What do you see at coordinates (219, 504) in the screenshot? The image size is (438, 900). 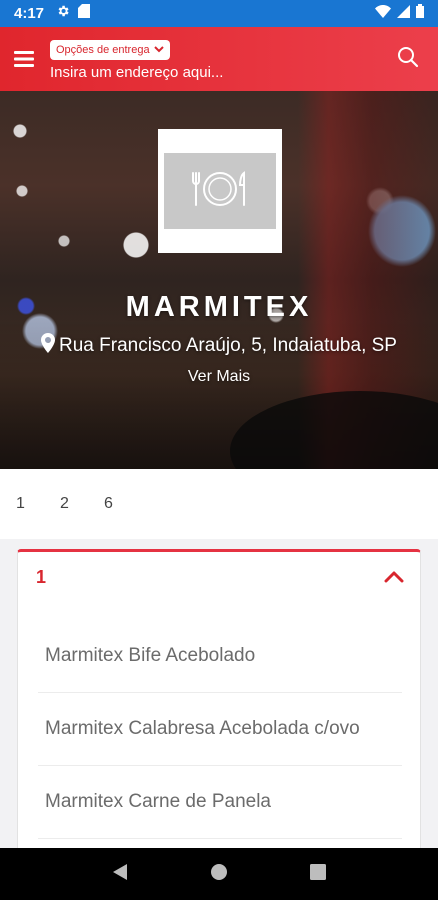 I see `category-nav: 1 2 6` at bounding box center [219, 504].